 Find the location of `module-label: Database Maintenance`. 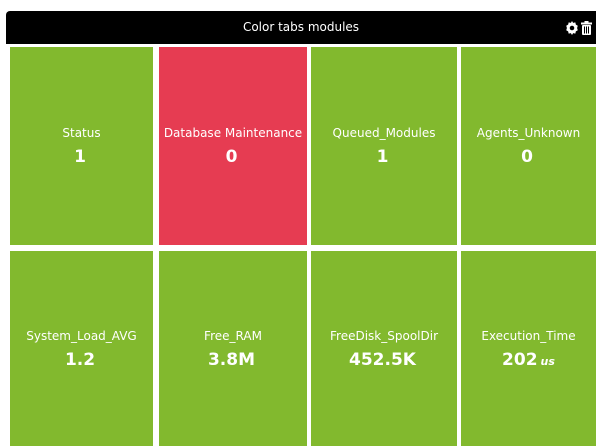

module-label: Database Maintenance is located at coordinates (233, 133).